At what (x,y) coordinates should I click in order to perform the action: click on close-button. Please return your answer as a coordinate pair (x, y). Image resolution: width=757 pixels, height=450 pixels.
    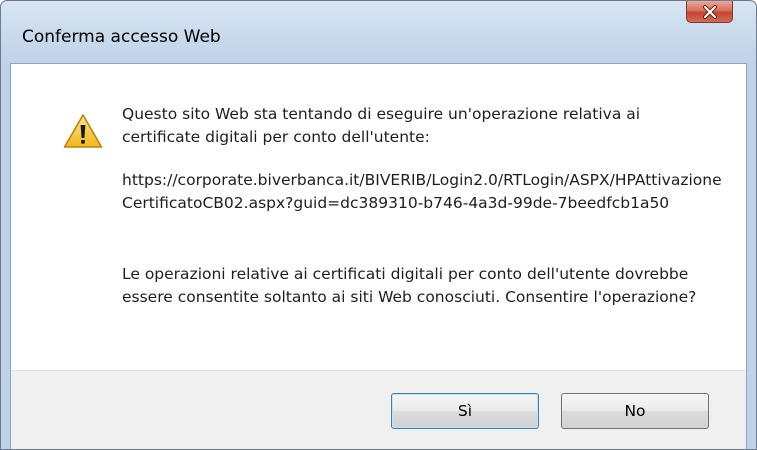
    Looking at the image, I should click on (709, 12).